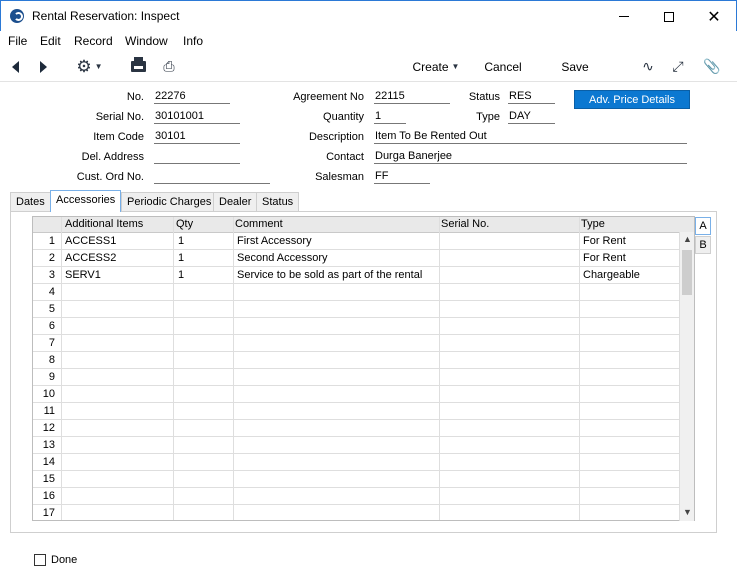  I want to click on status-field: RES, so click(531, 97).